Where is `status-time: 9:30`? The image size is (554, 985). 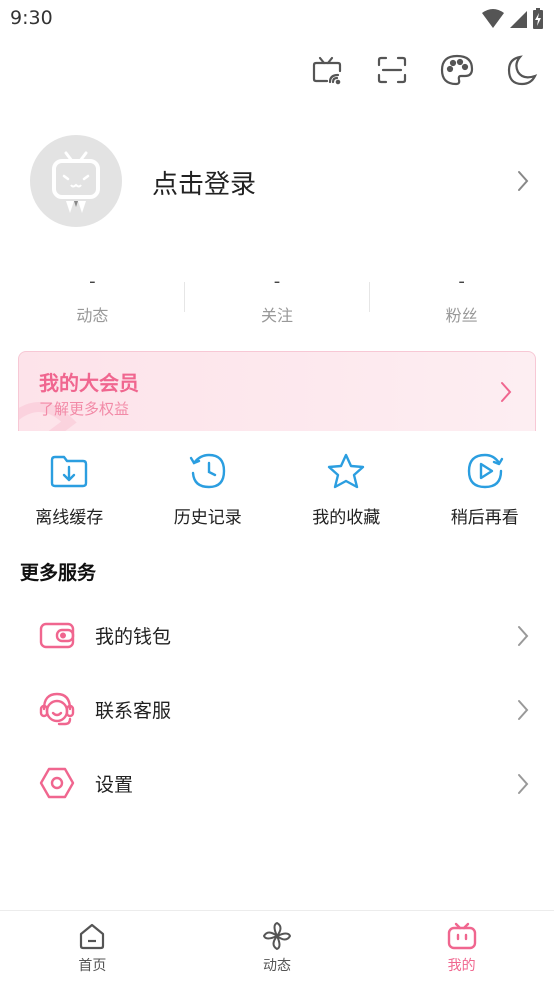
status-time: 9:30 is located at coordinates (31, 18).